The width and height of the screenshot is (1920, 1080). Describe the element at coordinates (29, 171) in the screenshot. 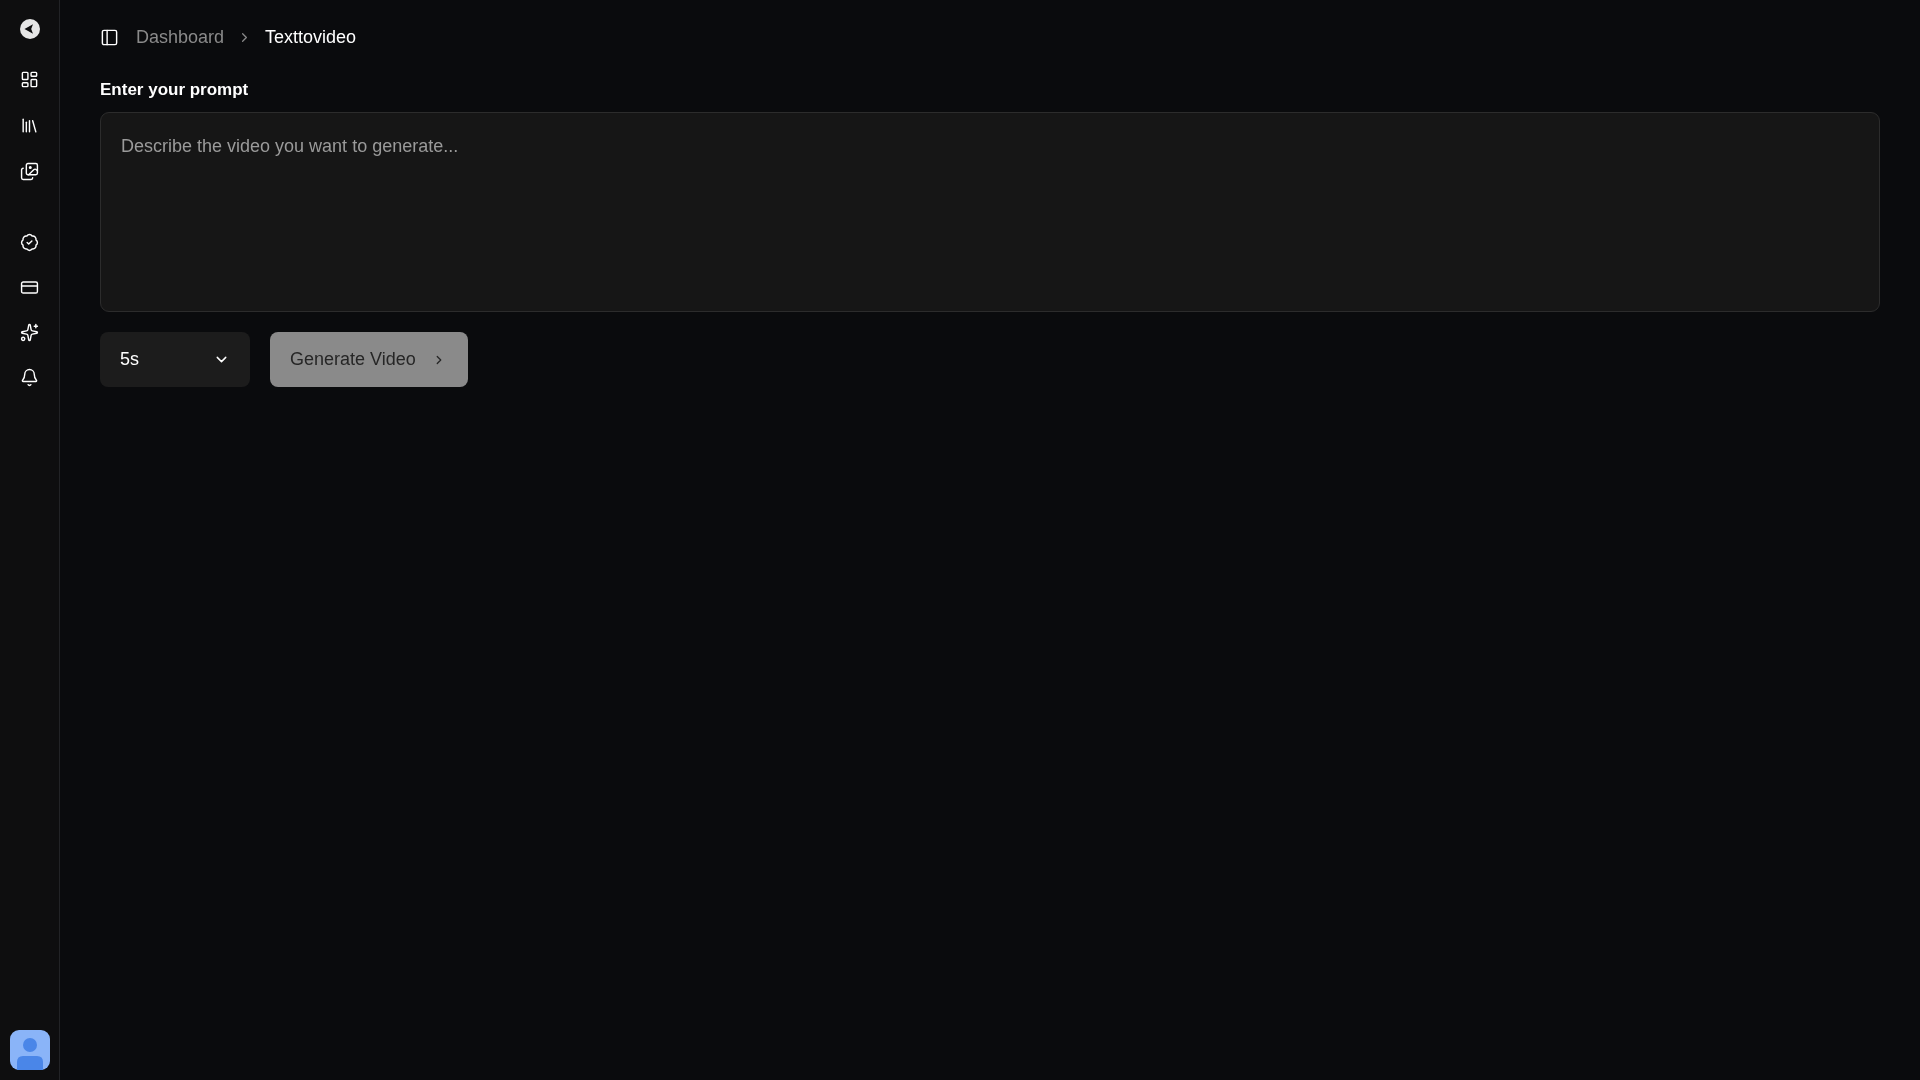

I see `images-icon` at that location.